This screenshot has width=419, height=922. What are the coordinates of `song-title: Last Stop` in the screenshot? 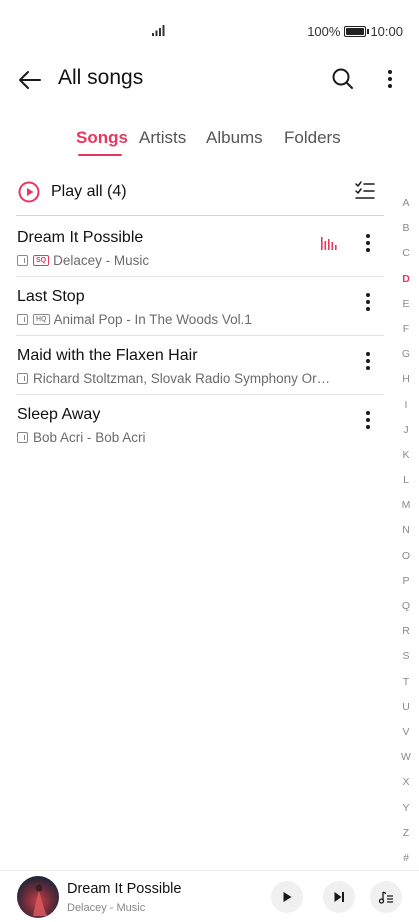 It's located at (51, 296).